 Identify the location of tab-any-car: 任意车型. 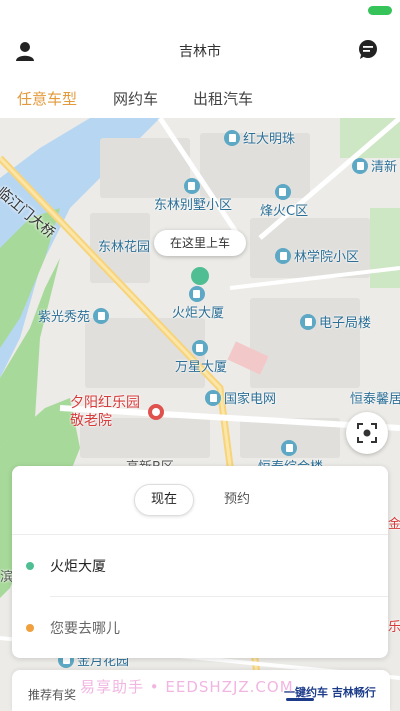
(47, 98).